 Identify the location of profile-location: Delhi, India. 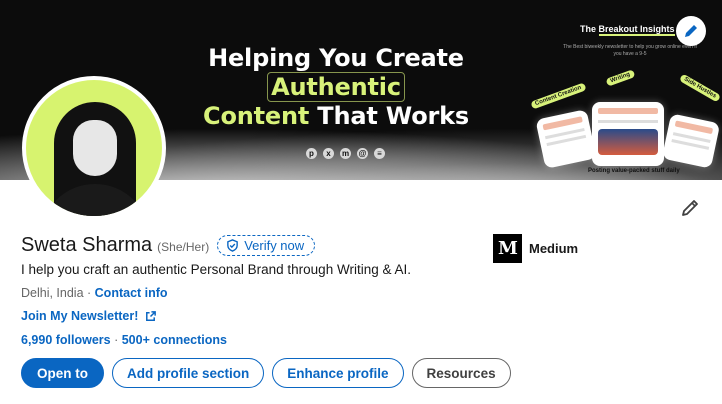
(52, 293).